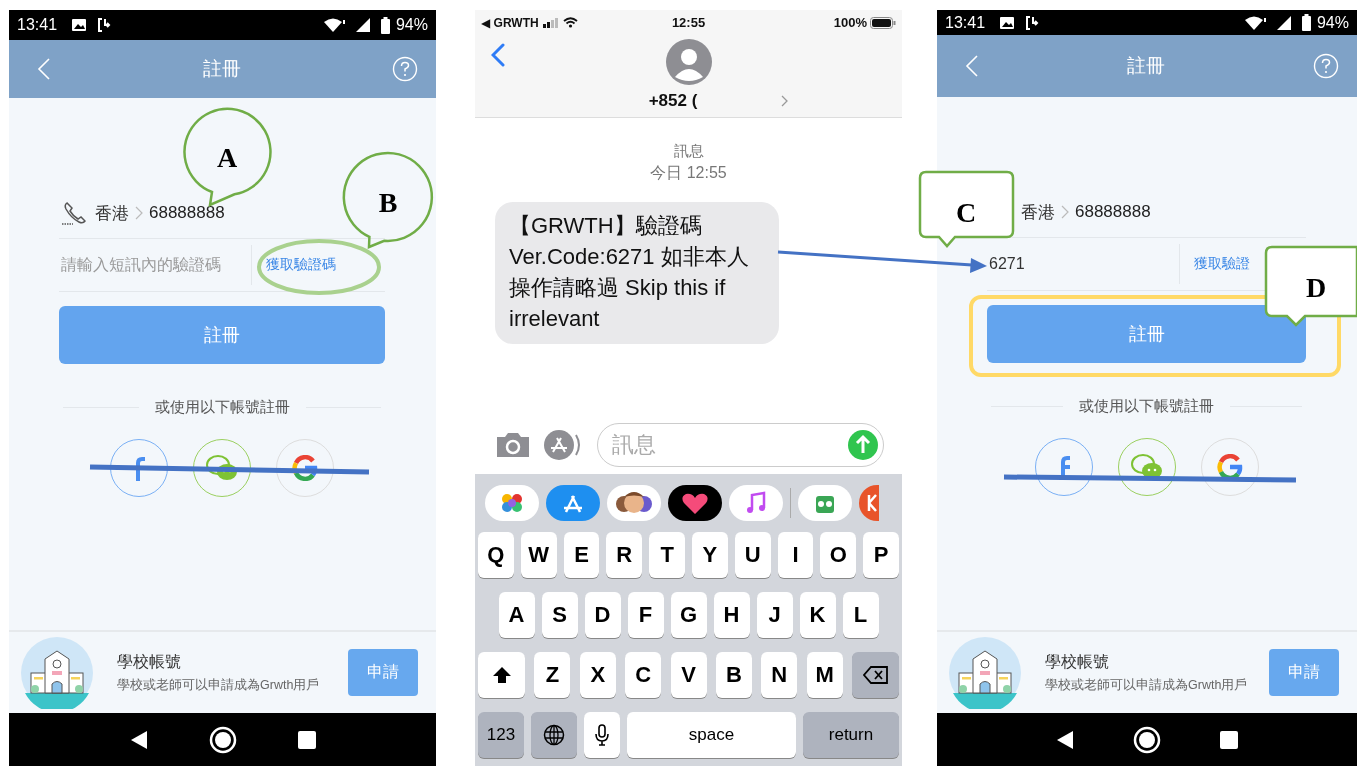 Image resolution: width=1357 pixels, height=766 pixels. What do you see at coordinates (779, 675) in the screenshot?
I see `keyboard-key: N` at bounding box center [779, 675].